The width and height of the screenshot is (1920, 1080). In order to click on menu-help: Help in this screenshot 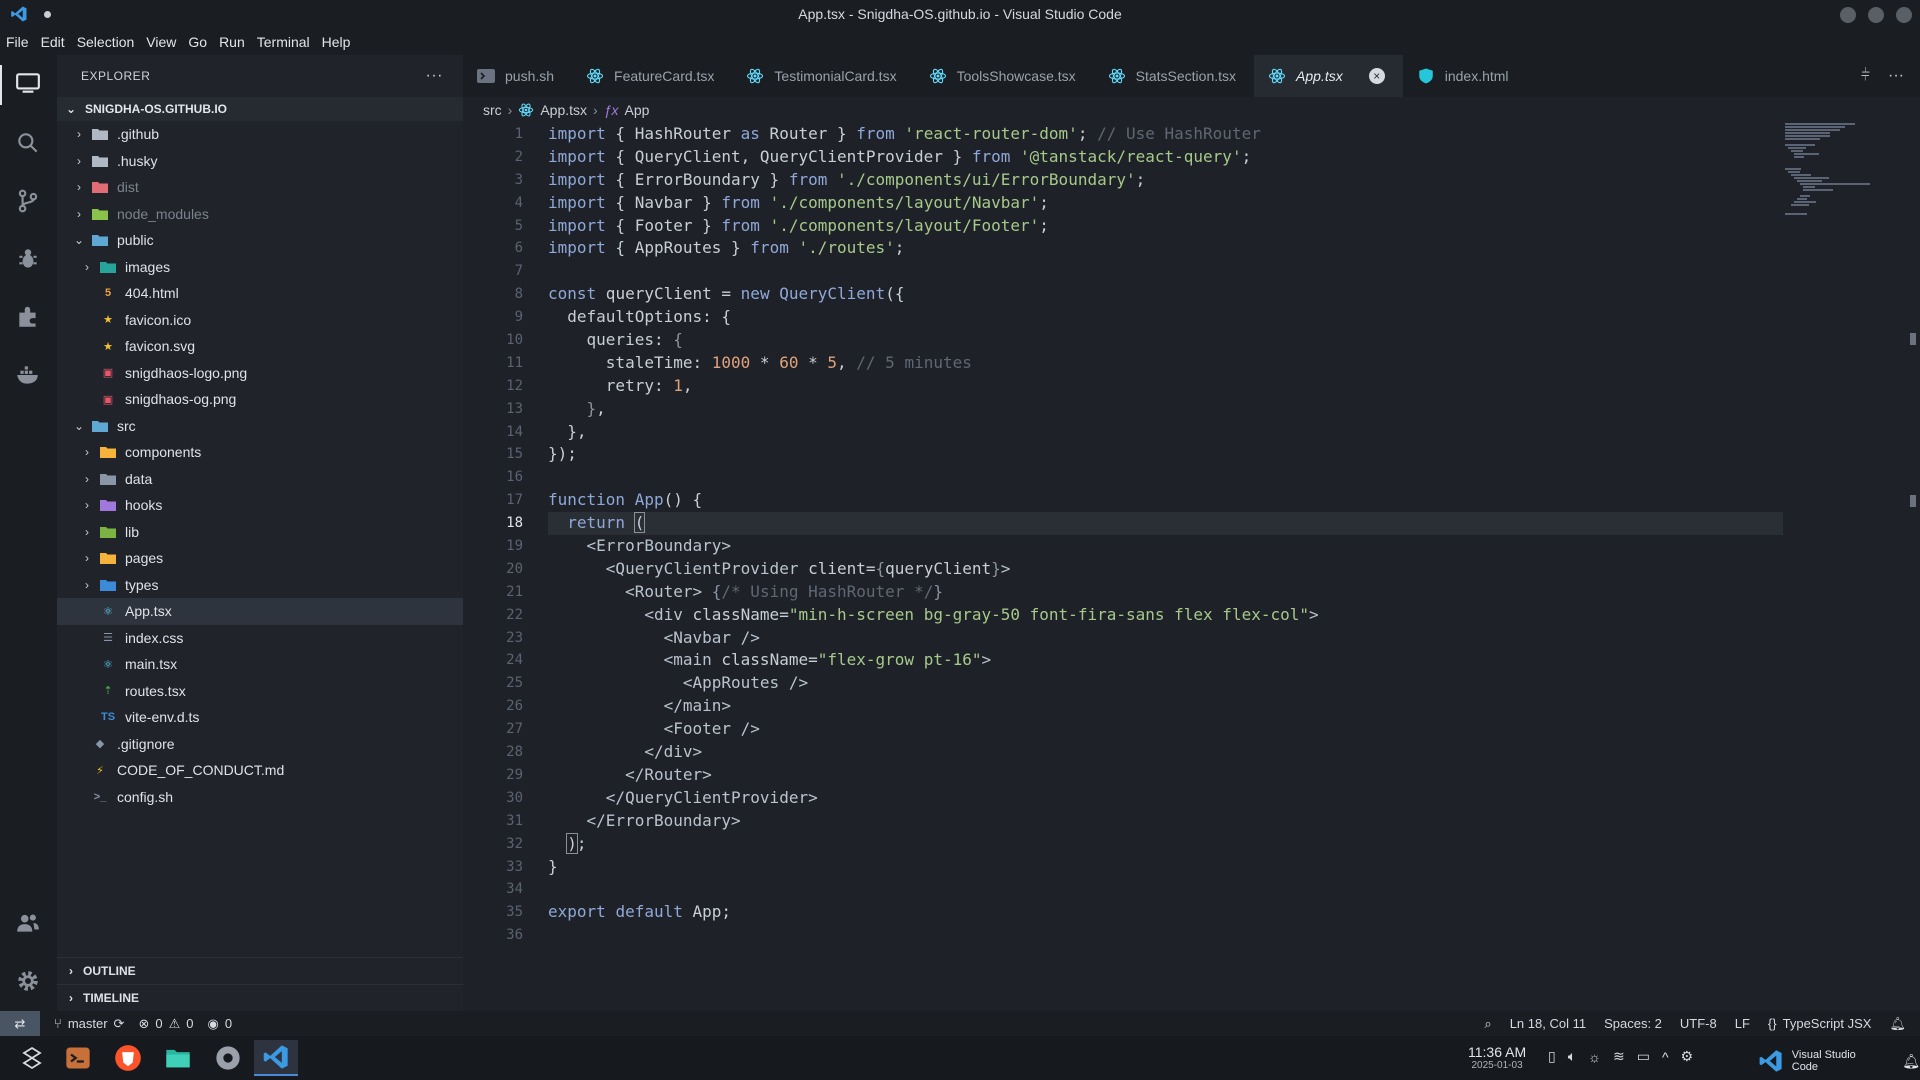, I will do `click(336, 42)`.